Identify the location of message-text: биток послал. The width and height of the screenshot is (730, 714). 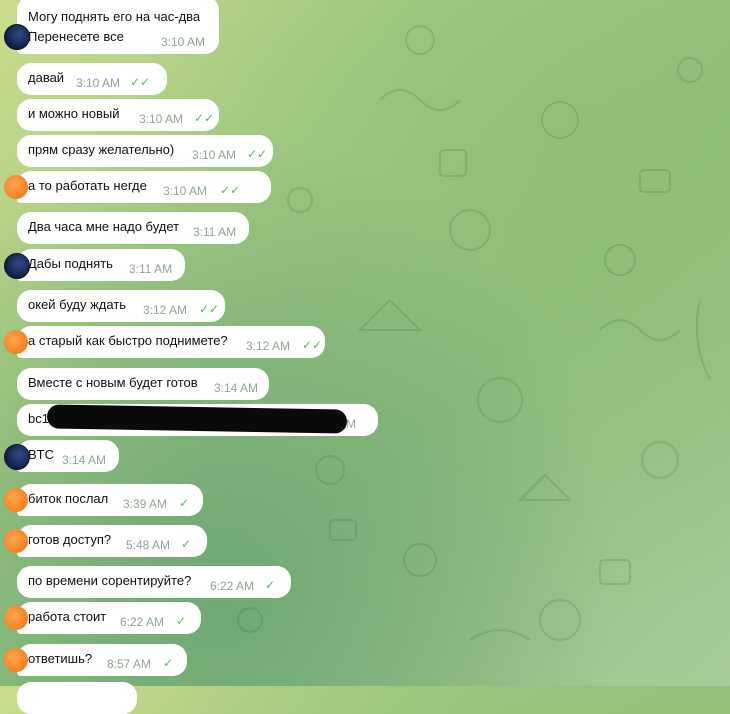
(68, 498).